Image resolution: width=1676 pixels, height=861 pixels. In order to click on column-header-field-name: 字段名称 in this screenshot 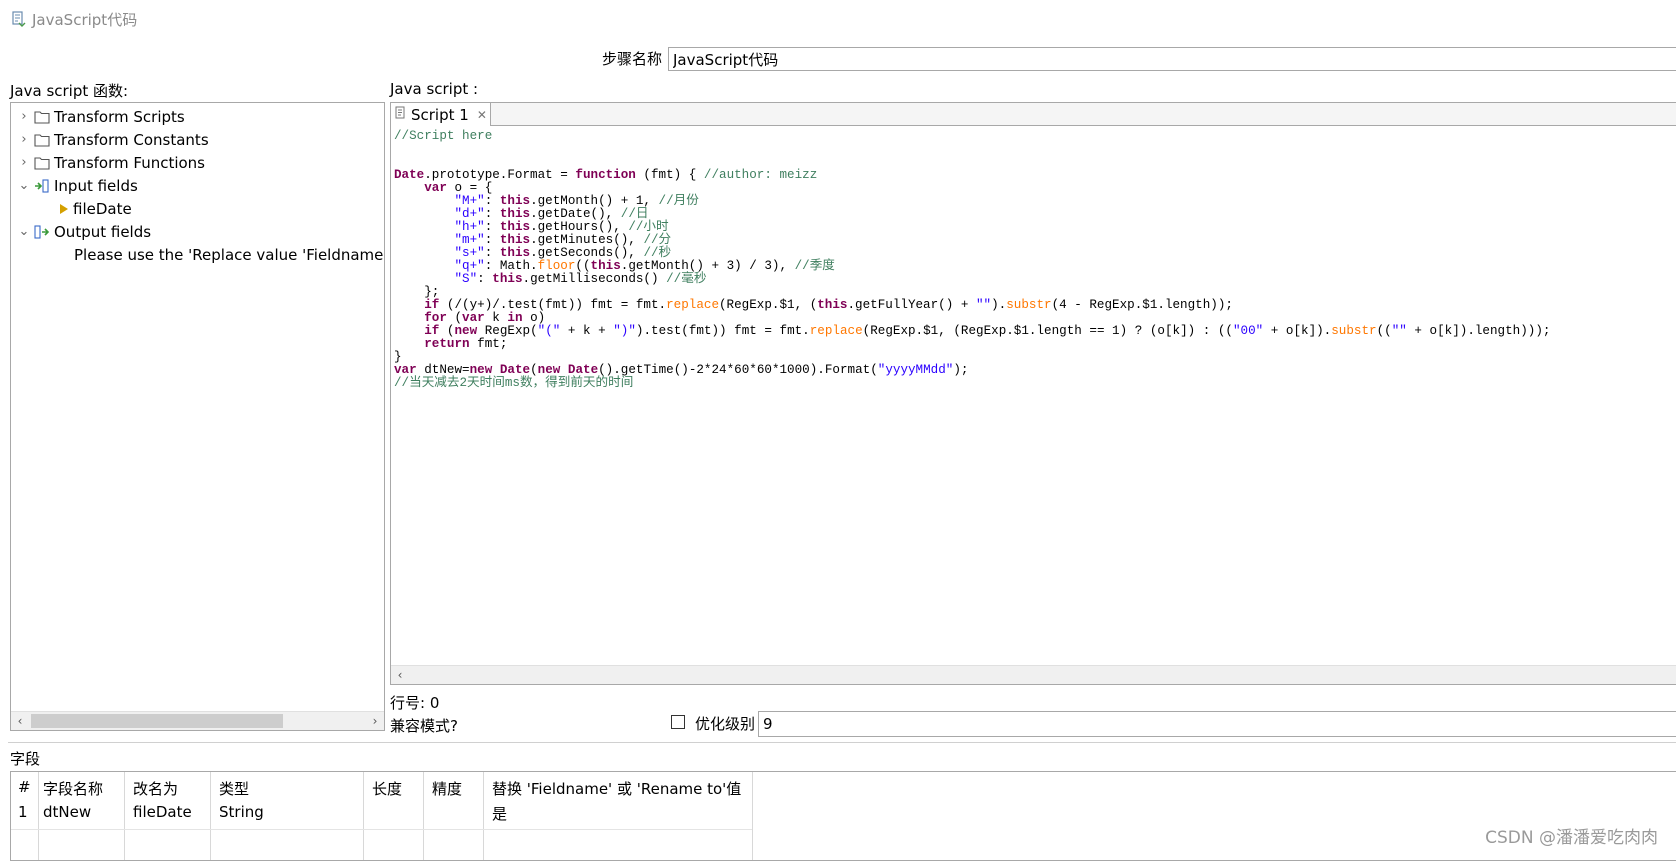, I will do `click(73, 788)`.